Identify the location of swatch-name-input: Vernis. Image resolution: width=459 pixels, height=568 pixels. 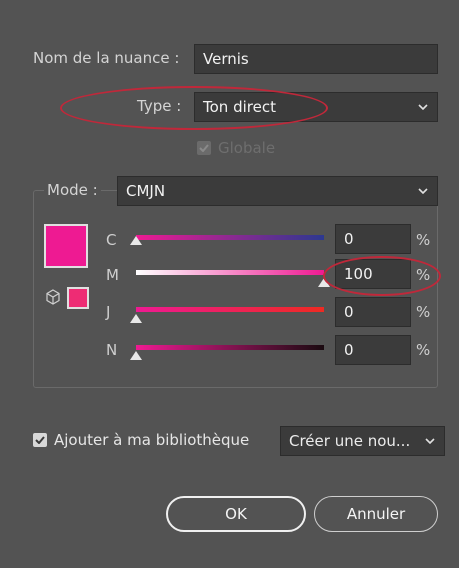
(316, 59).